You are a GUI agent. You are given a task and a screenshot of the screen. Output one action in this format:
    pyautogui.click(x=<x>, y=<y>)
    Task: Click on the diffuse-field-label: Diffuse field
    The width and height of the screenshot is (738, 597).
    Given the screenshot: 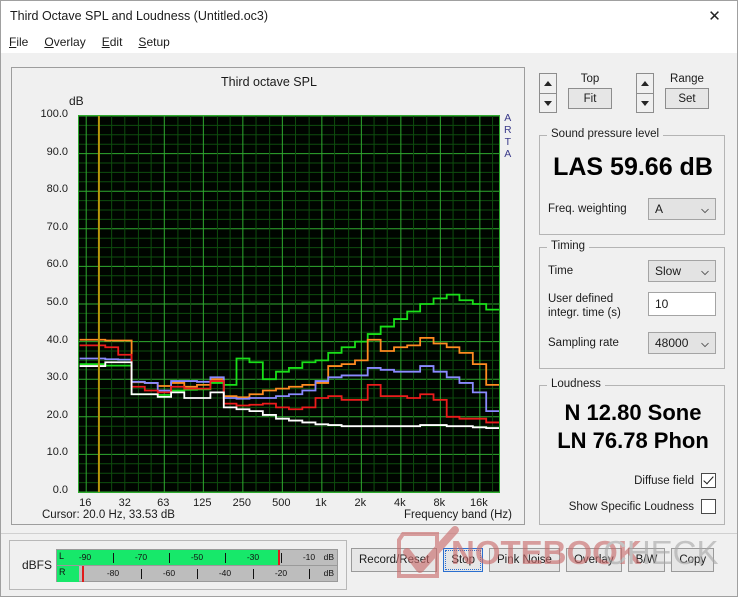 What is the action you would take?
    pyautogui.click(x=664, y=480)
    